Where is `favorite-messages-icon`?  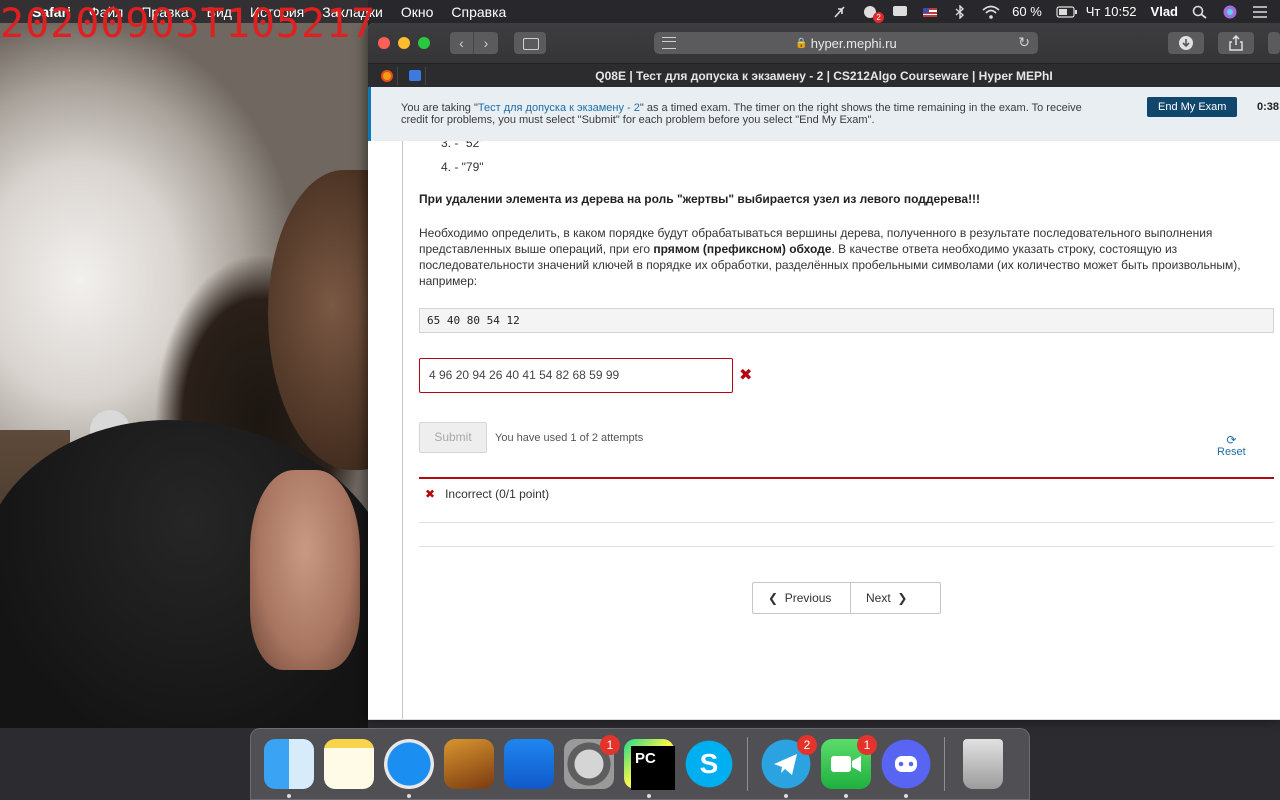 favorite-messages-icon is located at coordinates (415, 75).